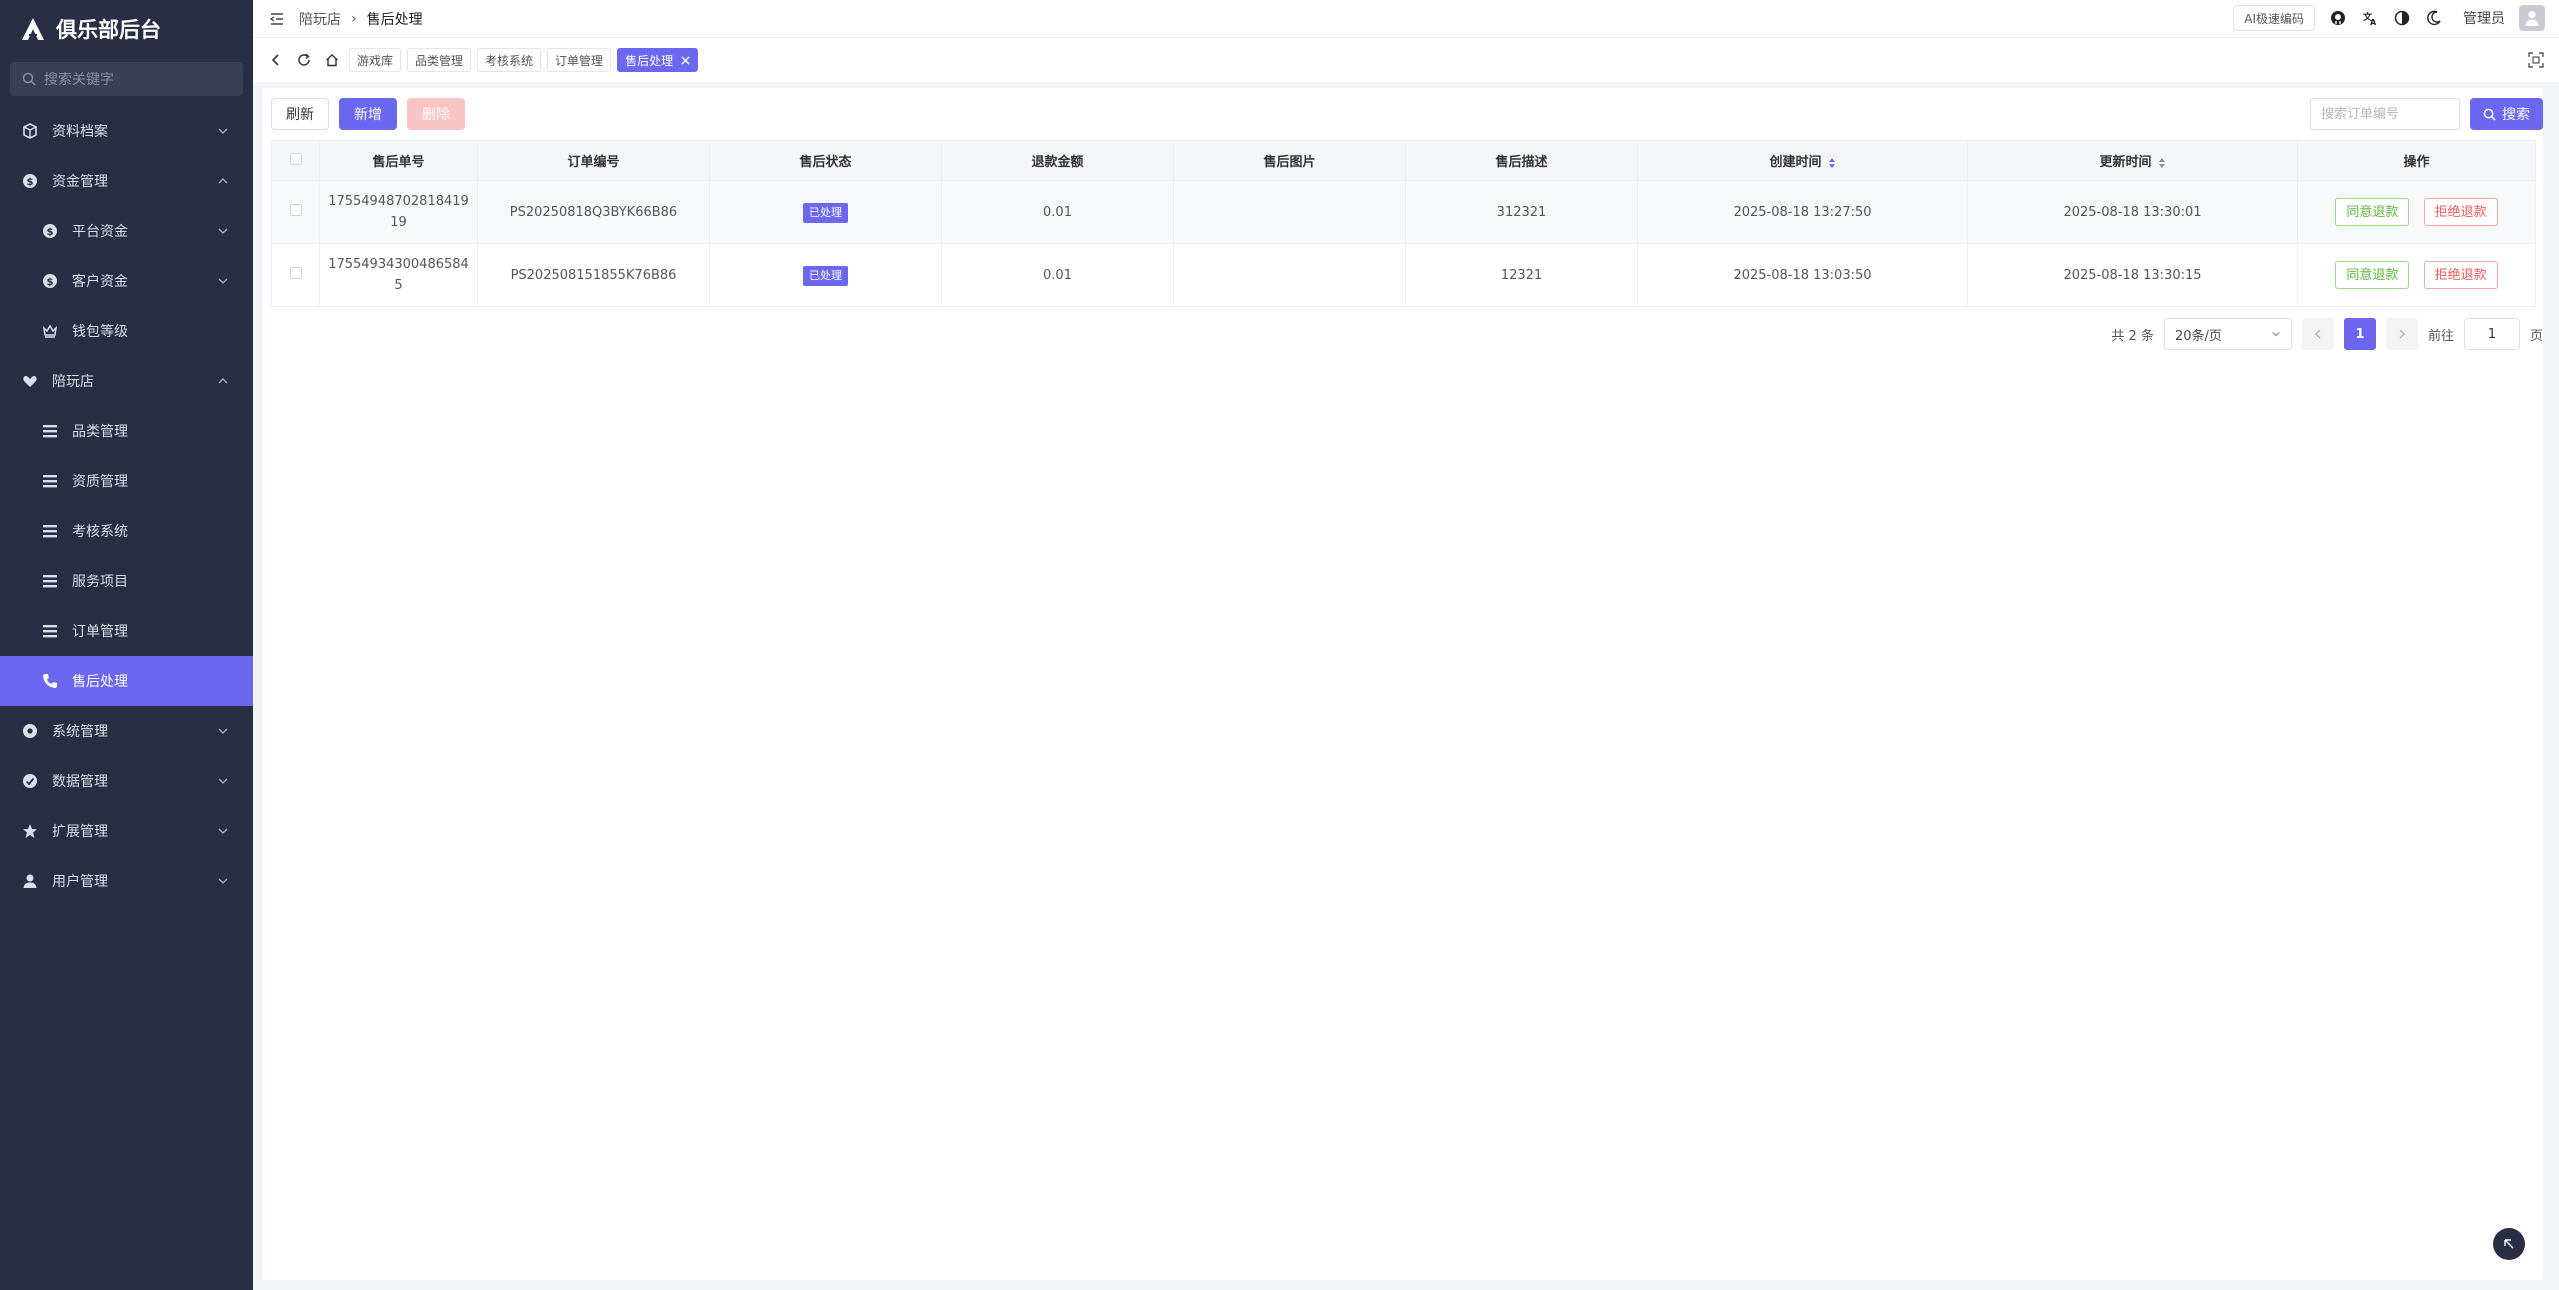 Image resolution: width=2559 pixels, height=1290 pixels. I want to click on sidebar-item-assessment: 考核系统, so click(126, 531).